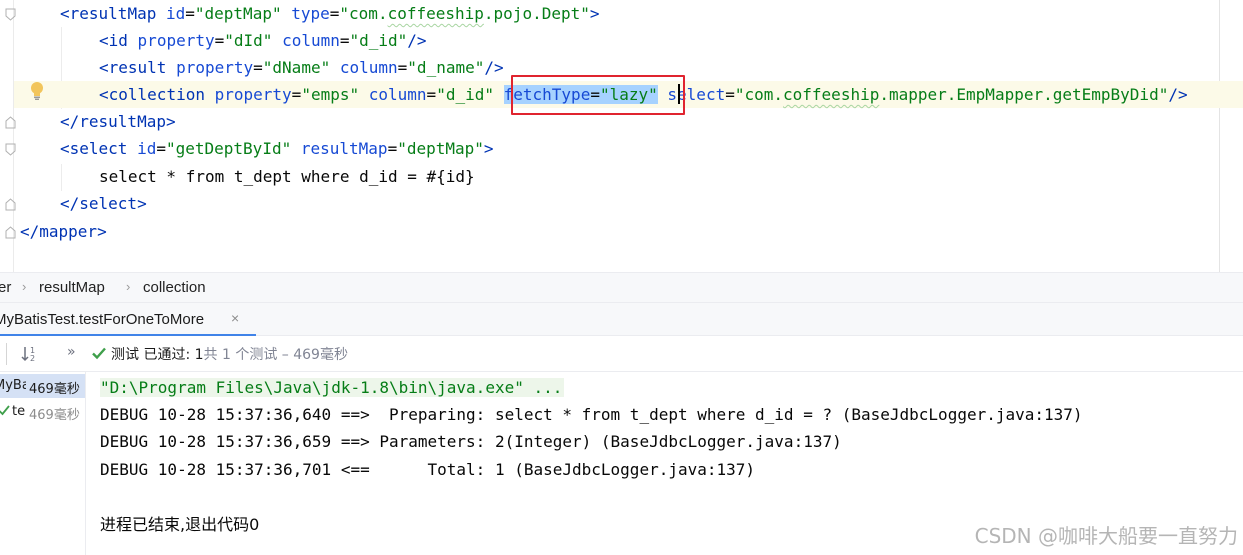 The height and width of the screenshot is (555, 1243). I want to click on test-tree-root: MyBa 469毫秒, so click(42, 386).